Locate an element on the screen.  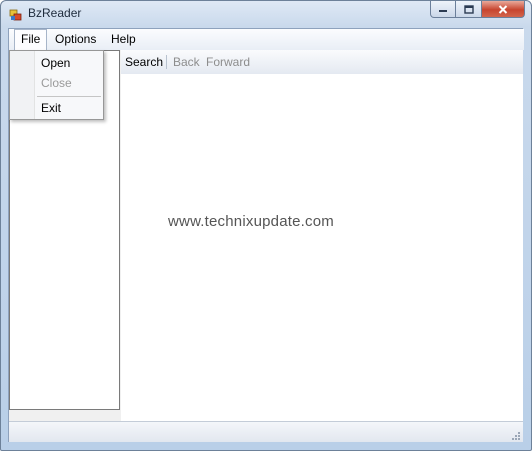
watermark-text: www.technixupdate.com is located at coordinates (251, 221).